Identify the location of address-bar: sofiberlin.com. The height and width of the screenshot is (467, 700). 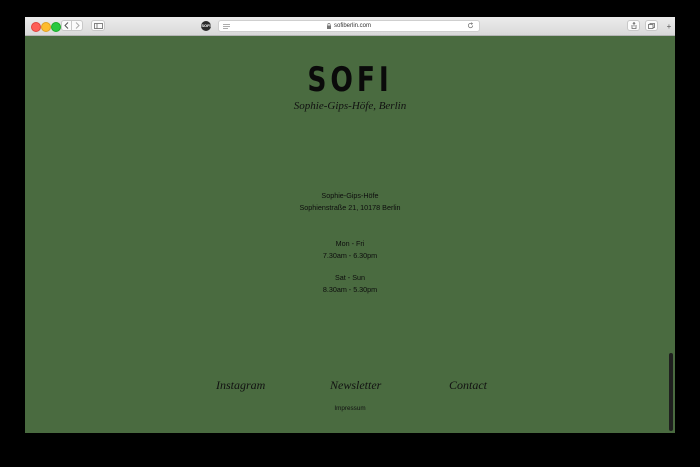
(349, 26).